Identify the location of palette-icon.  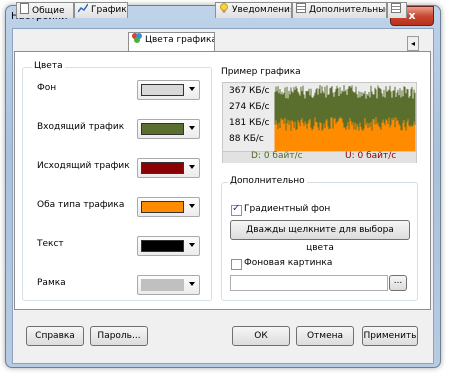
(137, 38).